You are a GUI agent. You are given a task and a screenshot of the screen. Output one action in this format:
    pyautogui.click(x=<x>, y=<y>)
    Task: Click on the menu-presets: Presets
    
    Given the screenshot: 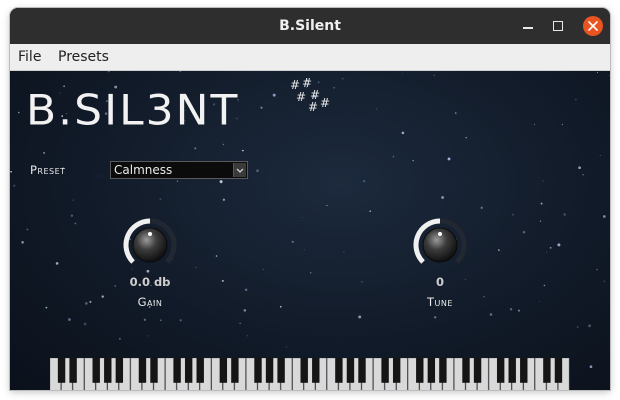 What is the action you would take?
    pyautogui.click(x=83, y=57)
    